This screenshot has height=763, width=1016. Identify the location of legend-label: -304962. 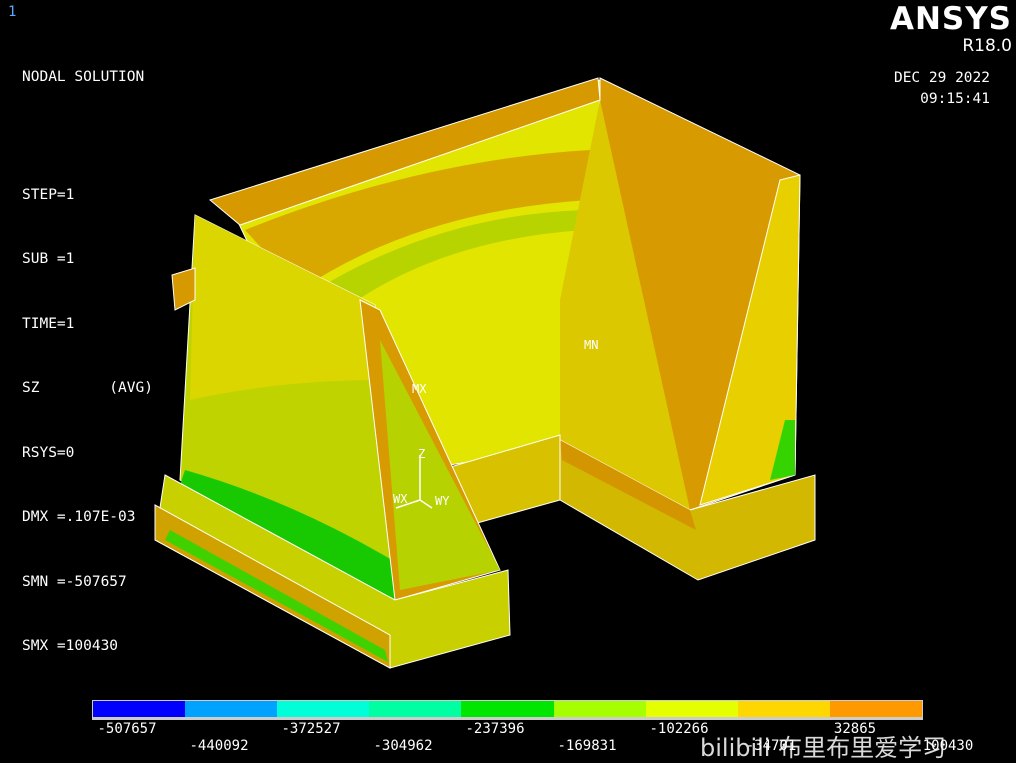
(403, 746).